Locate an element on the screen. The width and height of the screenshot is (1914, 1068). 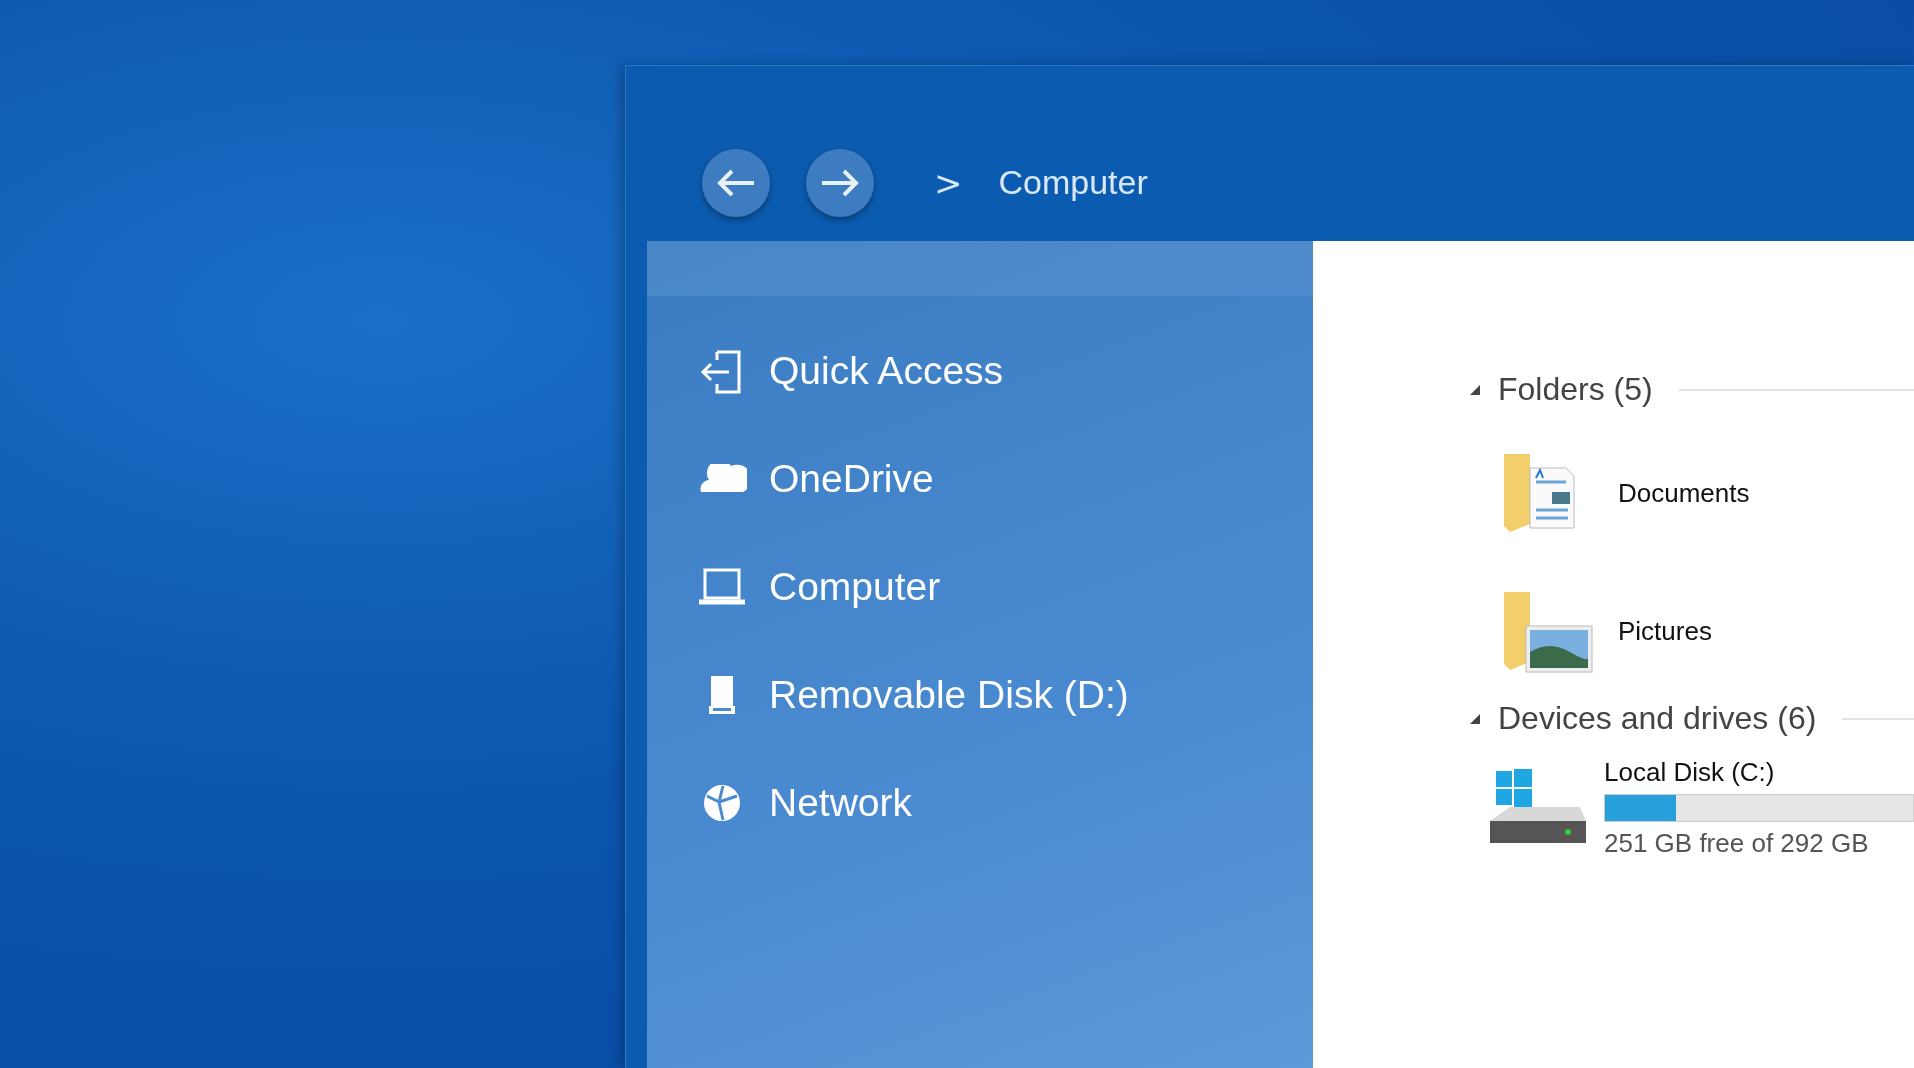
nav-label: OneDrive is located at coordinates (851, 479).